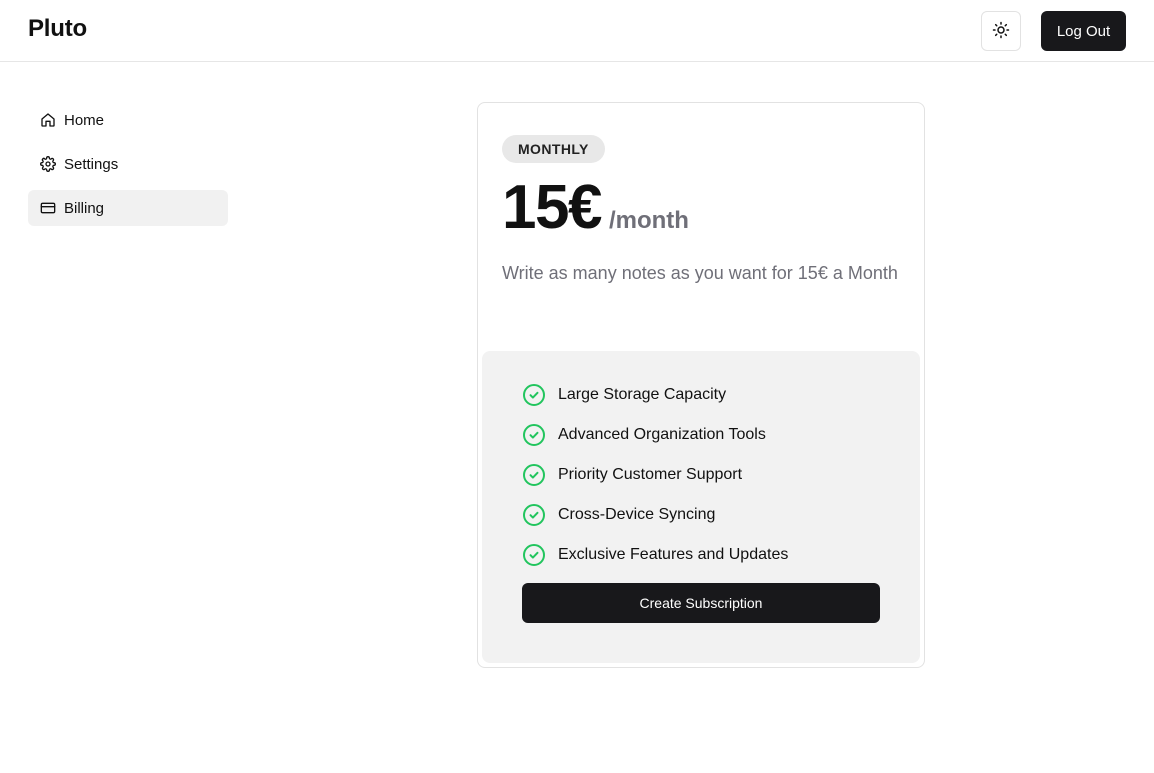  I want to click on feature-item: Cross-Device Syncing, so click(655, 515).